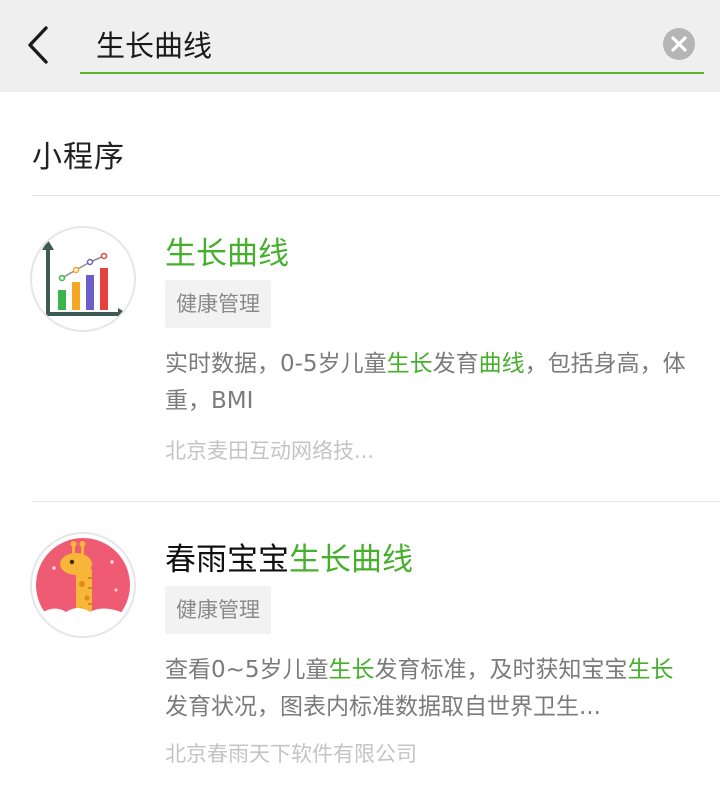 The width and height of the screenshot is (720, 793). I want to click on result-title: 春雨宝宝生长曲线, so click(289, 556).